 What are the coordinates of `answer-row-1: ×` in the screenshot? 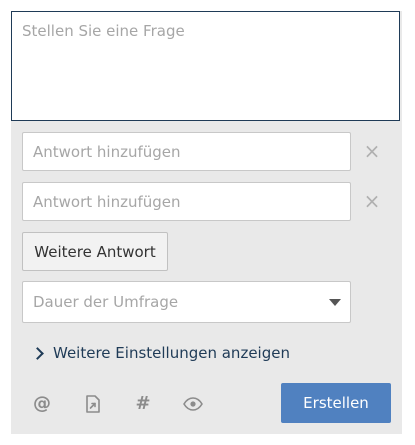 It's located at (202, 151).